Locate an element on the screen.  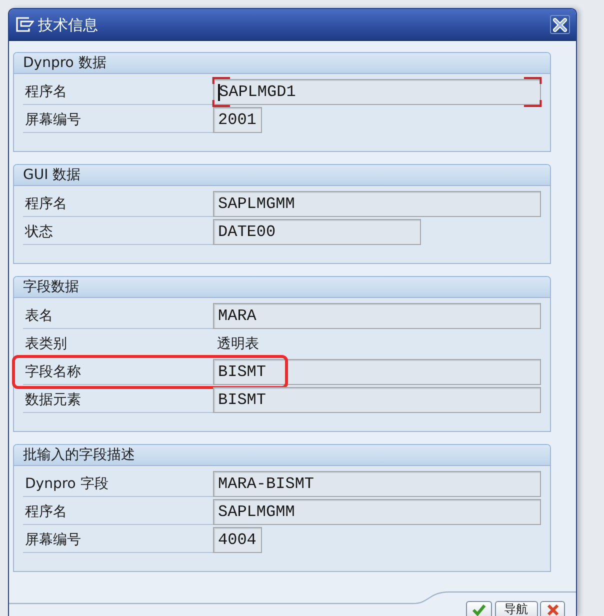
close-button is located at coordinates (560, 24).